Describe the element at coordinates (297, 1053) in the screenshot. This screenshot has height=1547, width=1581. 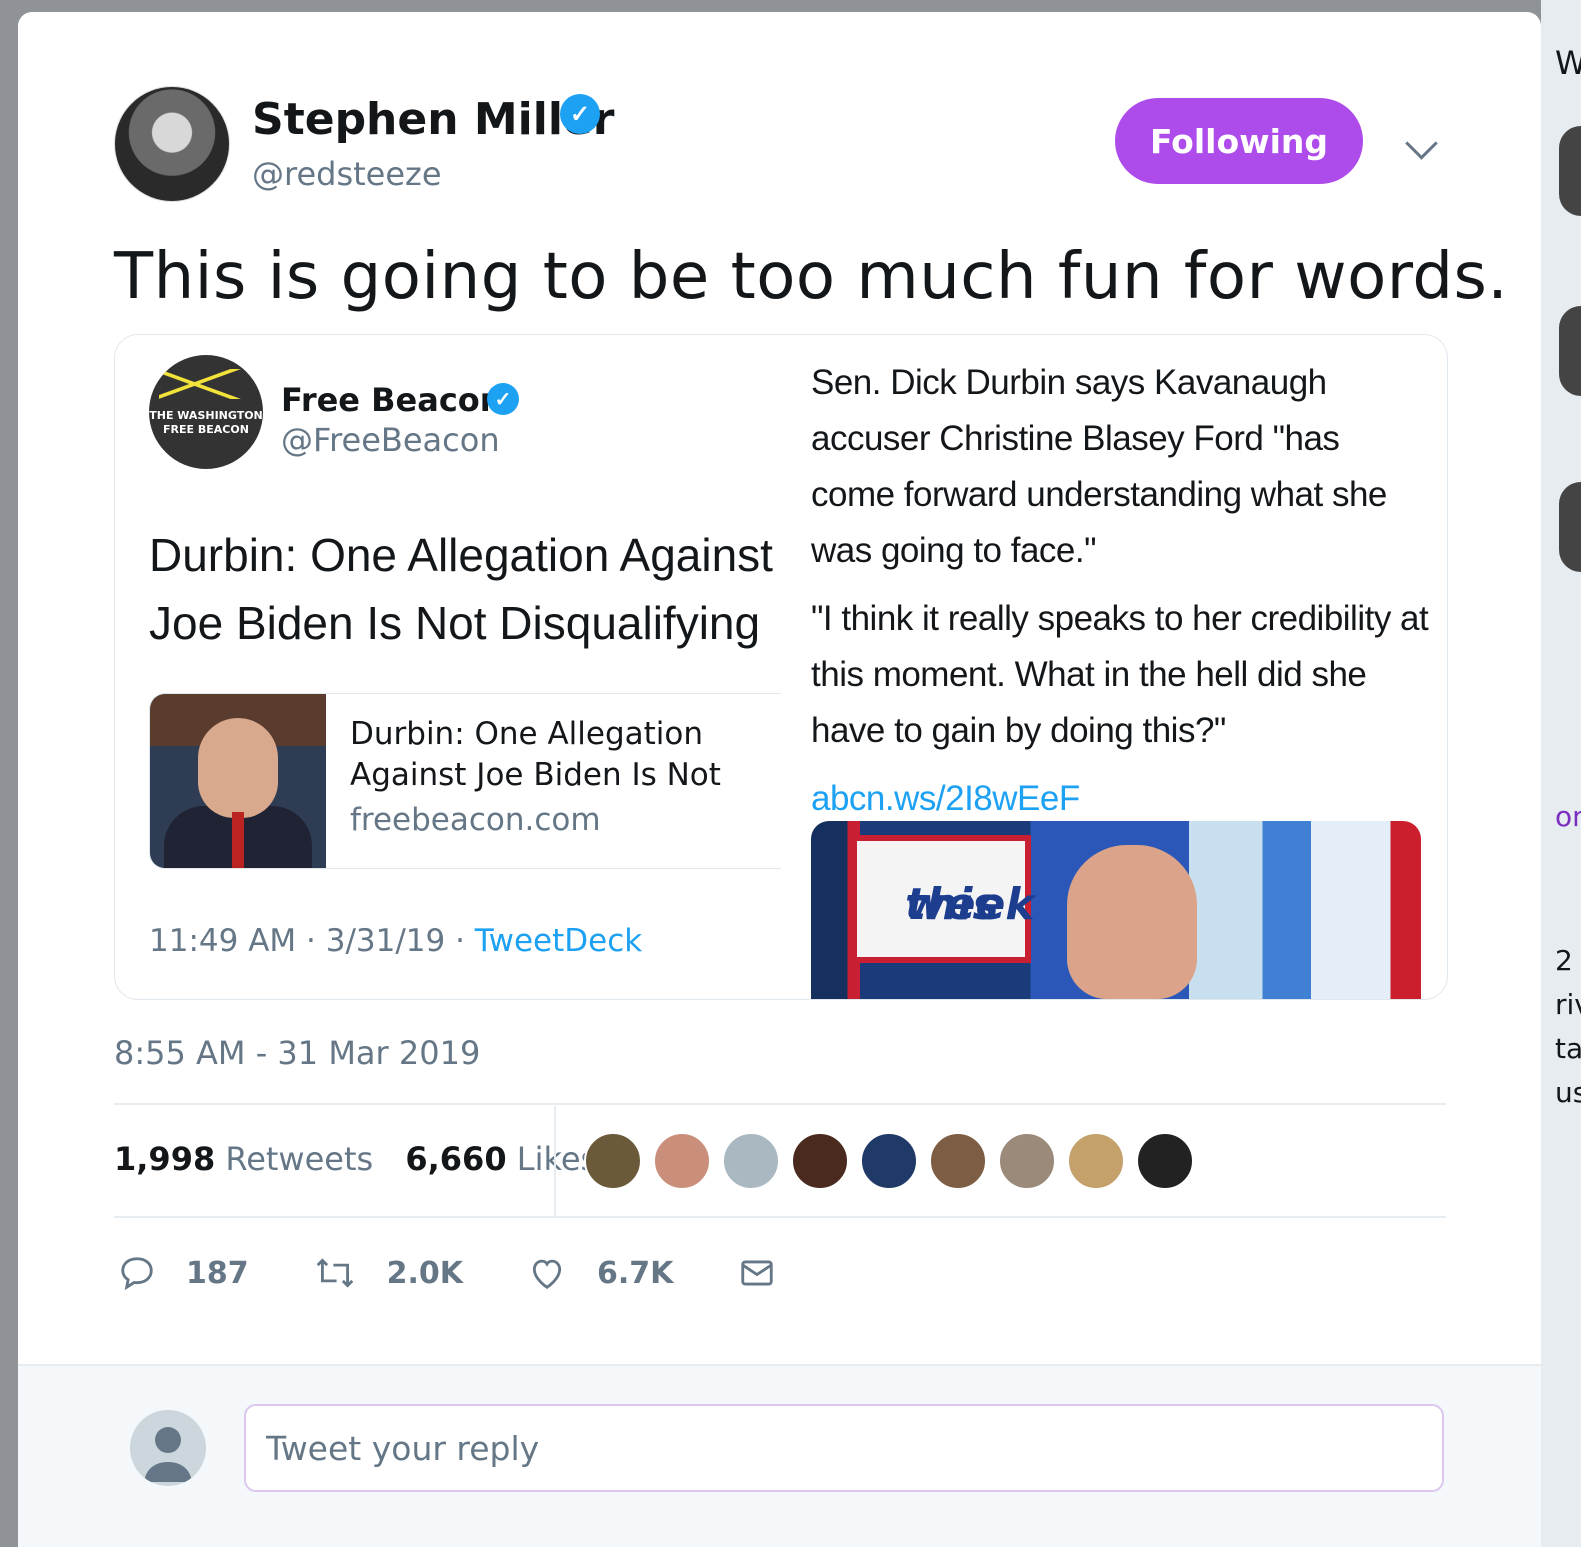
I see `tweet-timestamp: 8:55 AM - 31 Mar 2019` at that location.